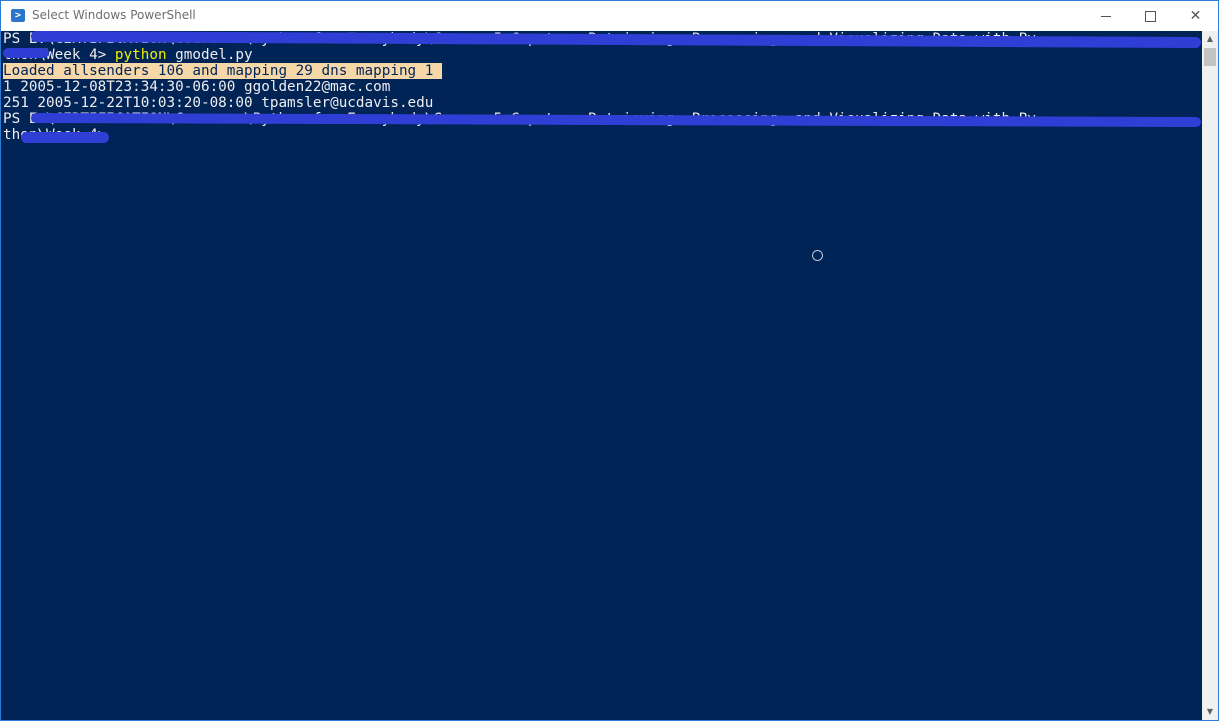 The width and height of the screenshot is (1219, 721). I want to click on scroll-down-icon: ▼, so click(1210, 712).